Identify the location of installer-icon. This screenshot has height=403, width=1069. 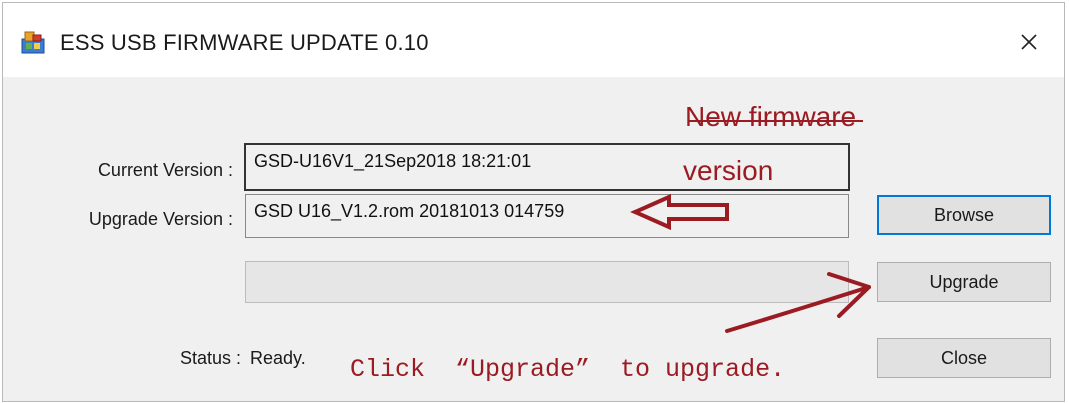
(33, 42).